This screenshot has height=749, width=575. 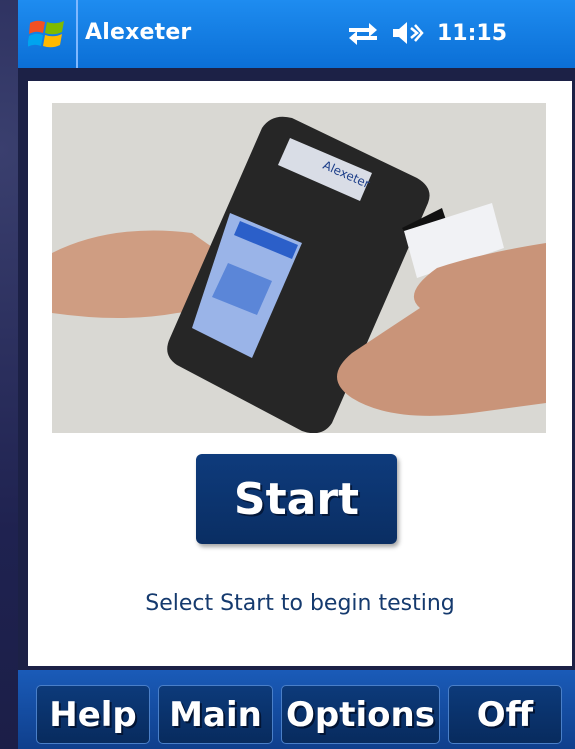 I want to click on connectivity-icon, so click(x=363, y=33).